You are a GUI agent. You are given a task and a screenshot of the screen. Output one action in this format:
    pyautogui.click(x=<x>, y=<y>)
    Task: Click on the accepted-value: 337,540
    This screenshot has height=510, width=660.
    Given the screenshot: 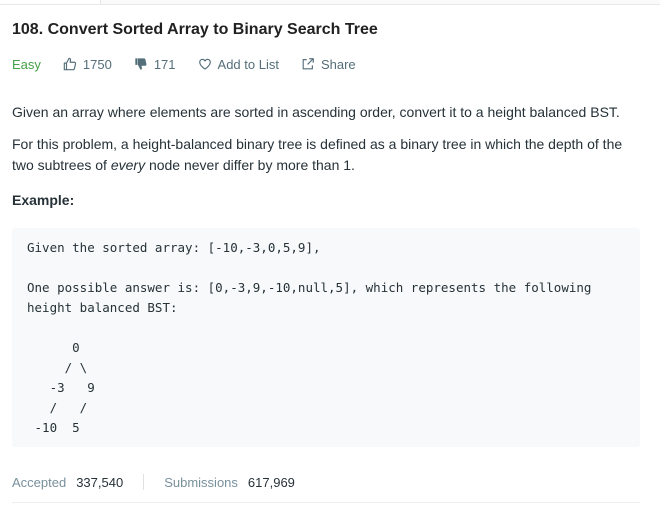 What is the action you would take?
    pyautogui.click(x=100, y=482)
    